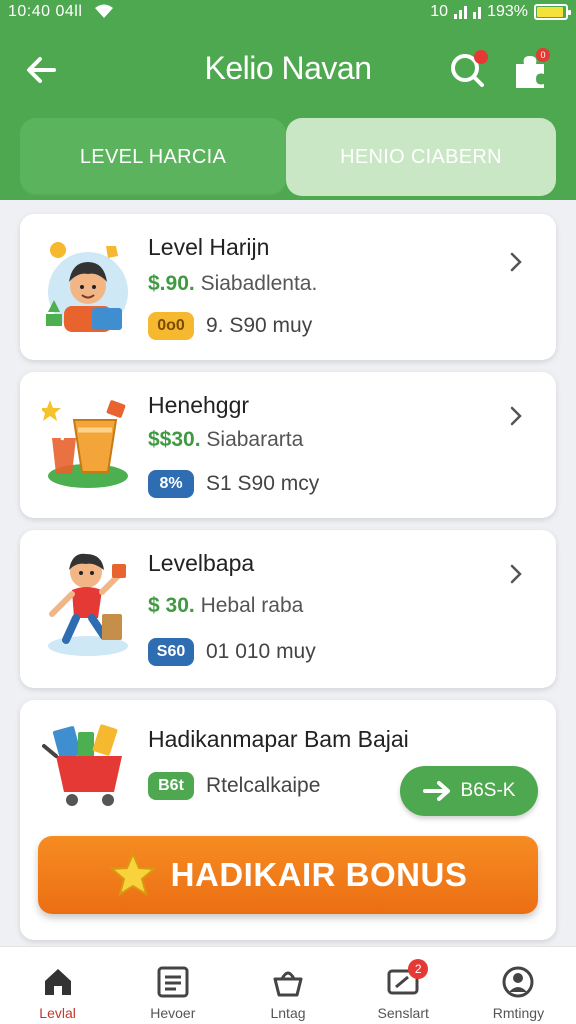 The image size is (576, 1024). Describe the element at coordinates (319, 874) in the screenshot. I see `bonus-button-label: HADIKAIR BONUS` at that location.